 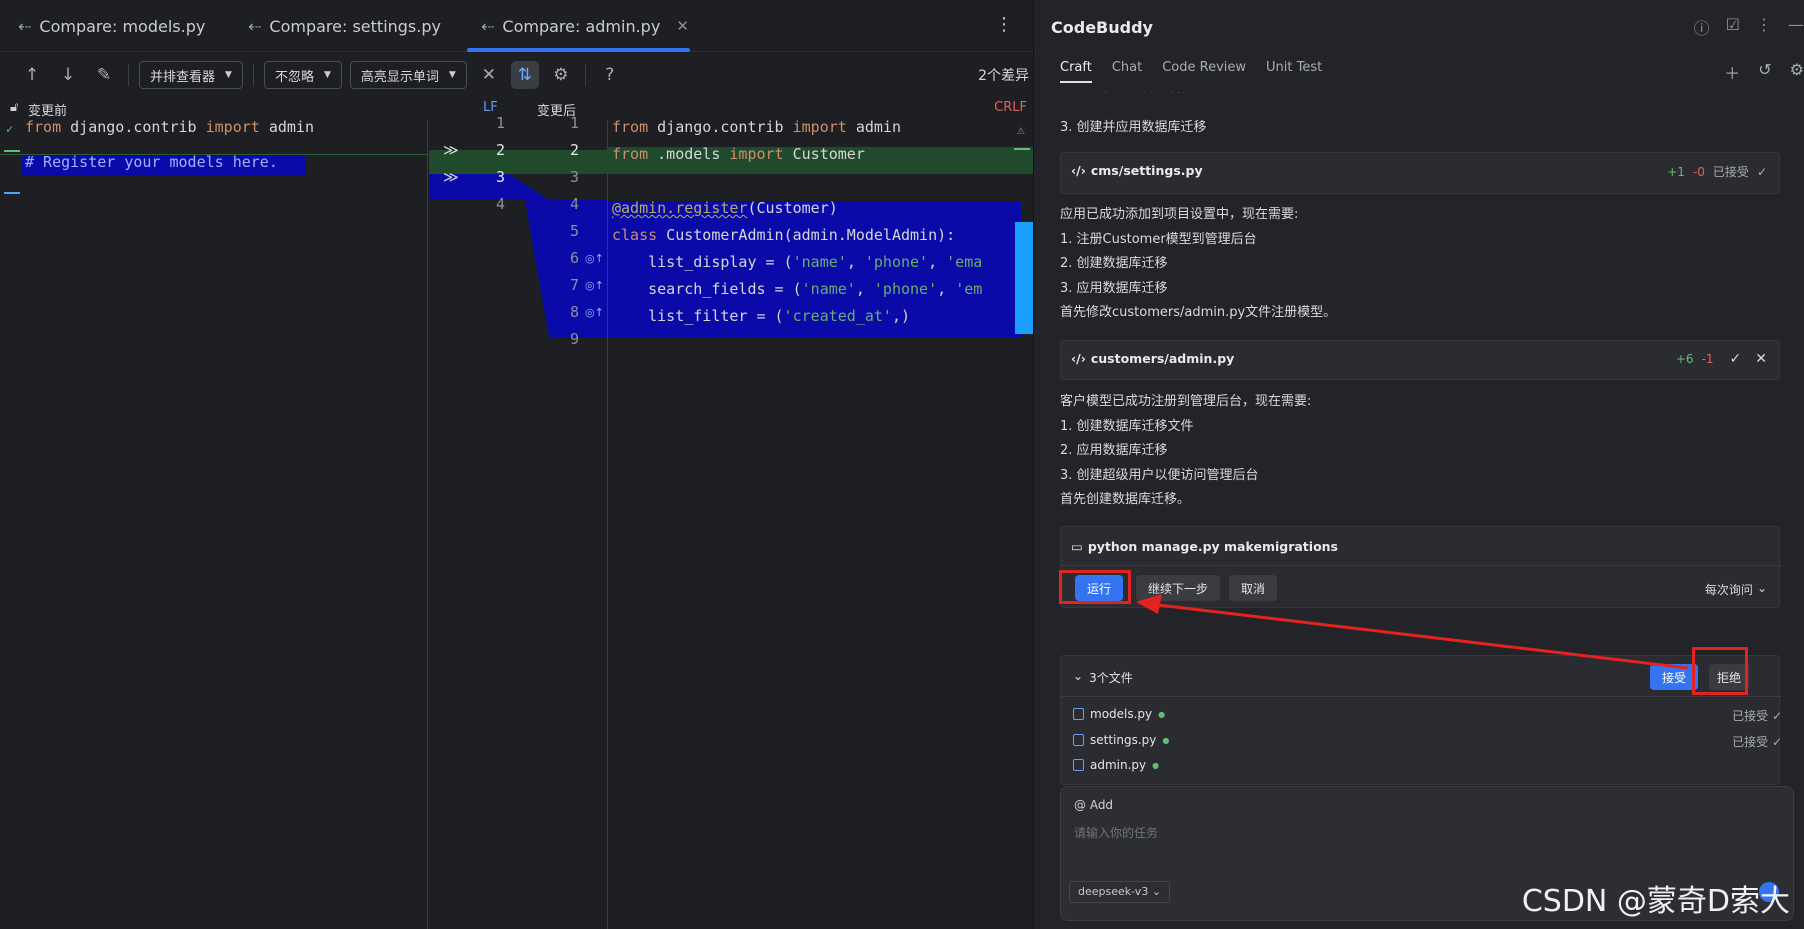 What do you see at coordinates (610, 75) in the screenshot?
I see `help-icon: ?` at bounding box center [610, 75].